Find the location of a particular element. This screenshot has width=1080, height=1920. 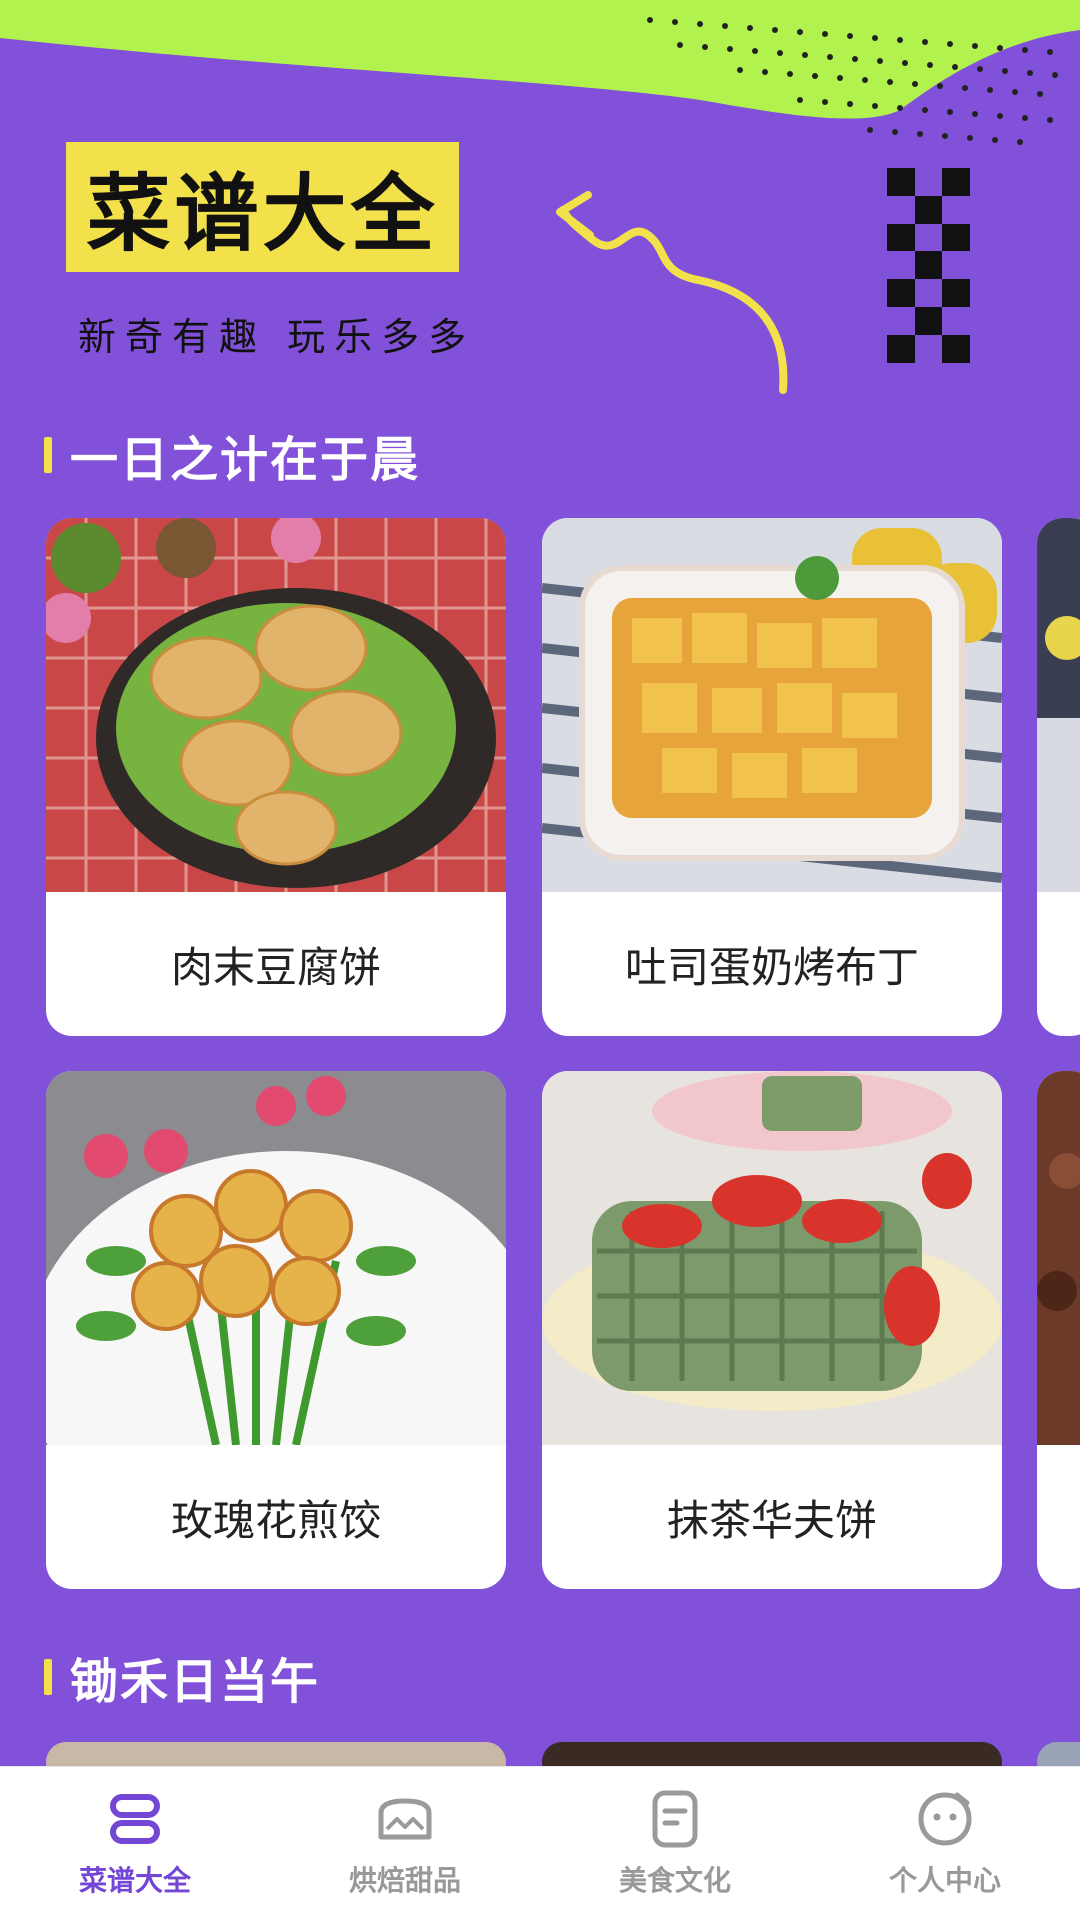

recipe-name: 玫瑰花煎饺 is located at coordinates (275, 1520).